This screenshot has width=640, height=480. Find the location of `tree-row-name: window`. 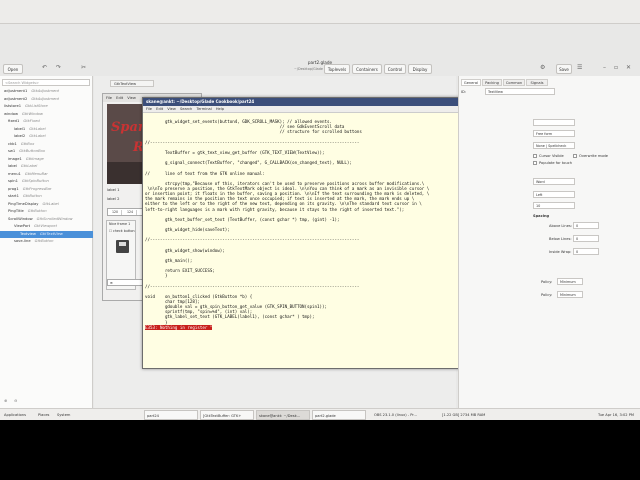

tree-row-name: window is located at coordinates (11, 113).